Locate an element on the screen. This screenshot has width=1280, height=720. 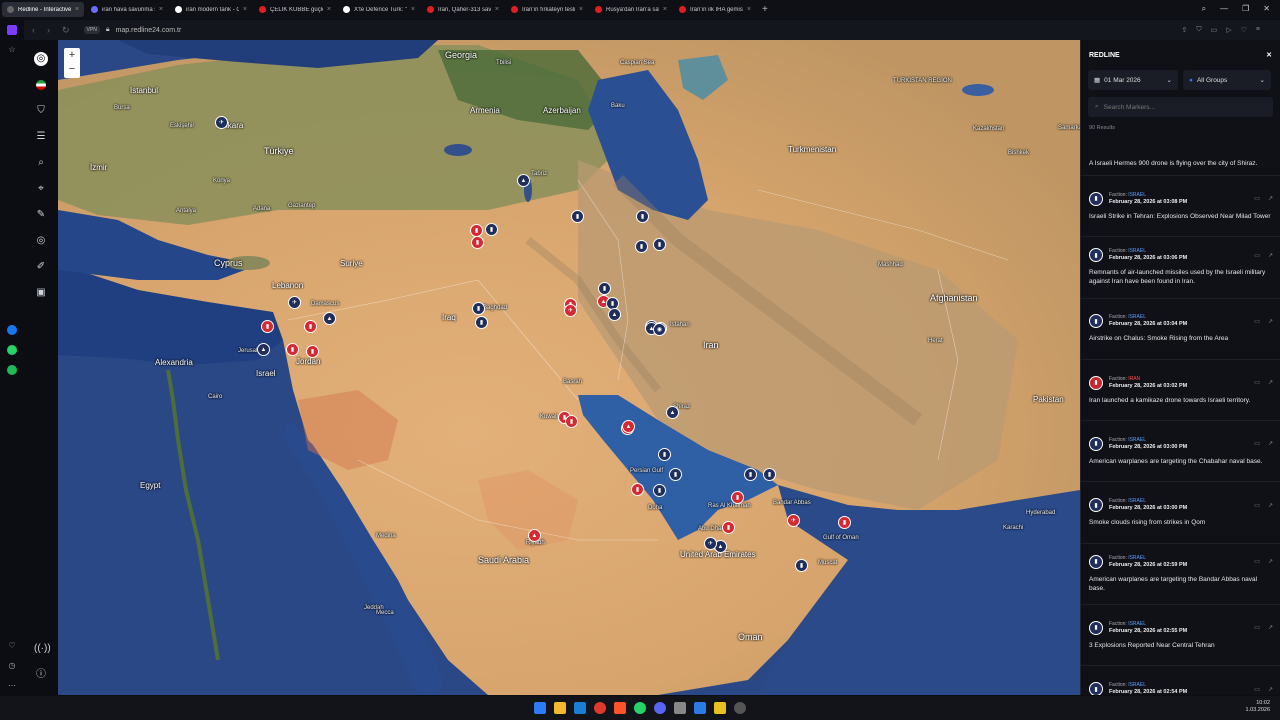
wallet-icon: ▭ is located at coordinates (1214, 30).